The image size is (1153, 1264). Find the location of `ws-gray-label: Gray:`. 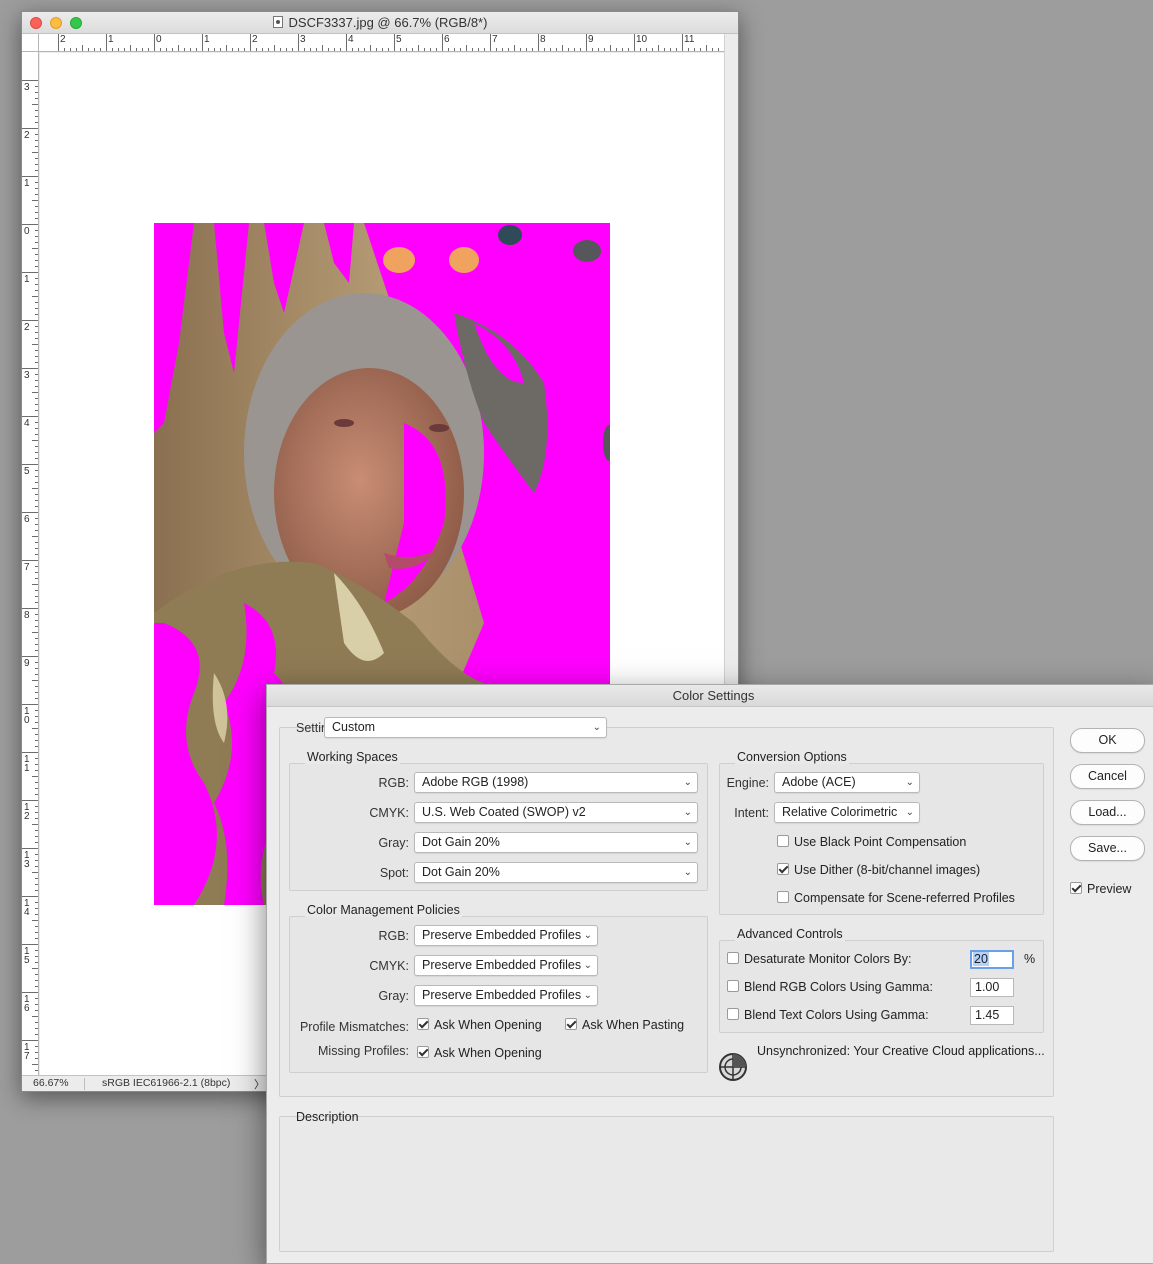

ws-gray-label: Gray: is located at coordinates (393, 843).